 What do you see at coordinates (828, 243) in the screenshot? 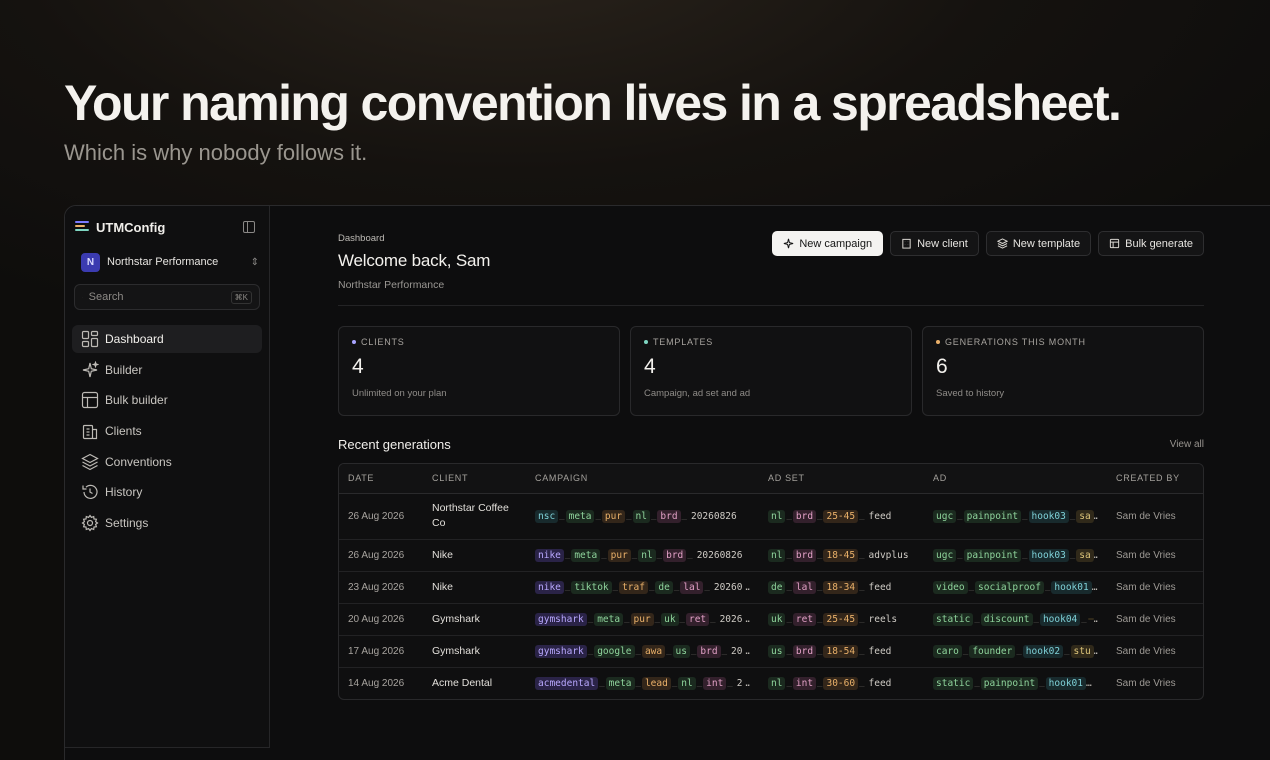
I see `new-campaign-button: New campaign` at bounding box center [828, 243].